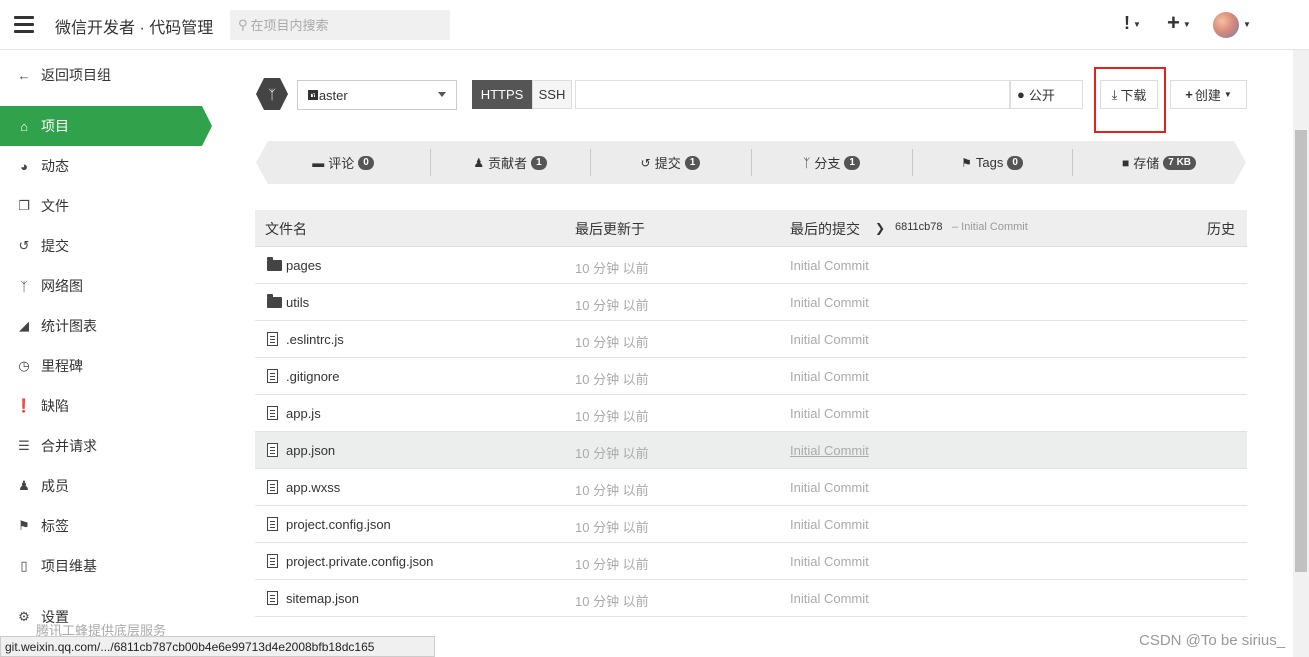 Image resolution: width=1309 pixels, height=657 pixels. What do you see at coordinates (992, 162) in the screenshot?
I see `stat-tags: ⚑ Tags 0` at bounding box center [992, 162].